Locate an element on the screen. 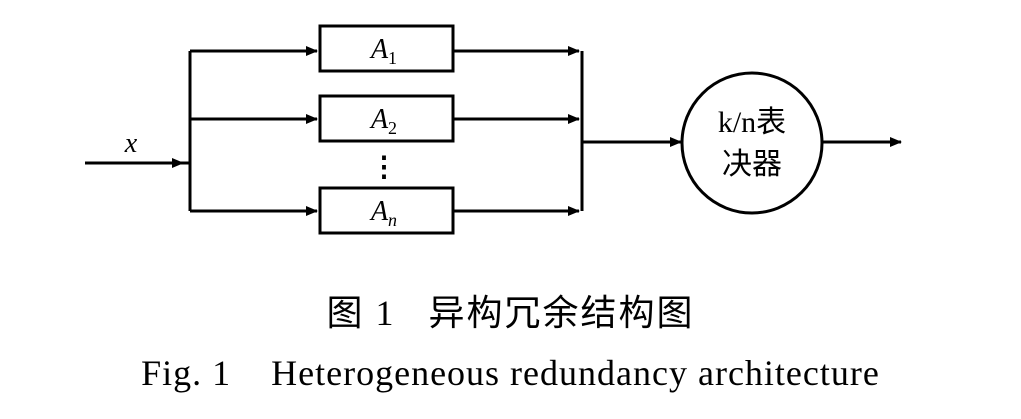 This screenshot has height=419, width=1021. voter-label-line1: k/n表 is located at coordinates (752, 122).